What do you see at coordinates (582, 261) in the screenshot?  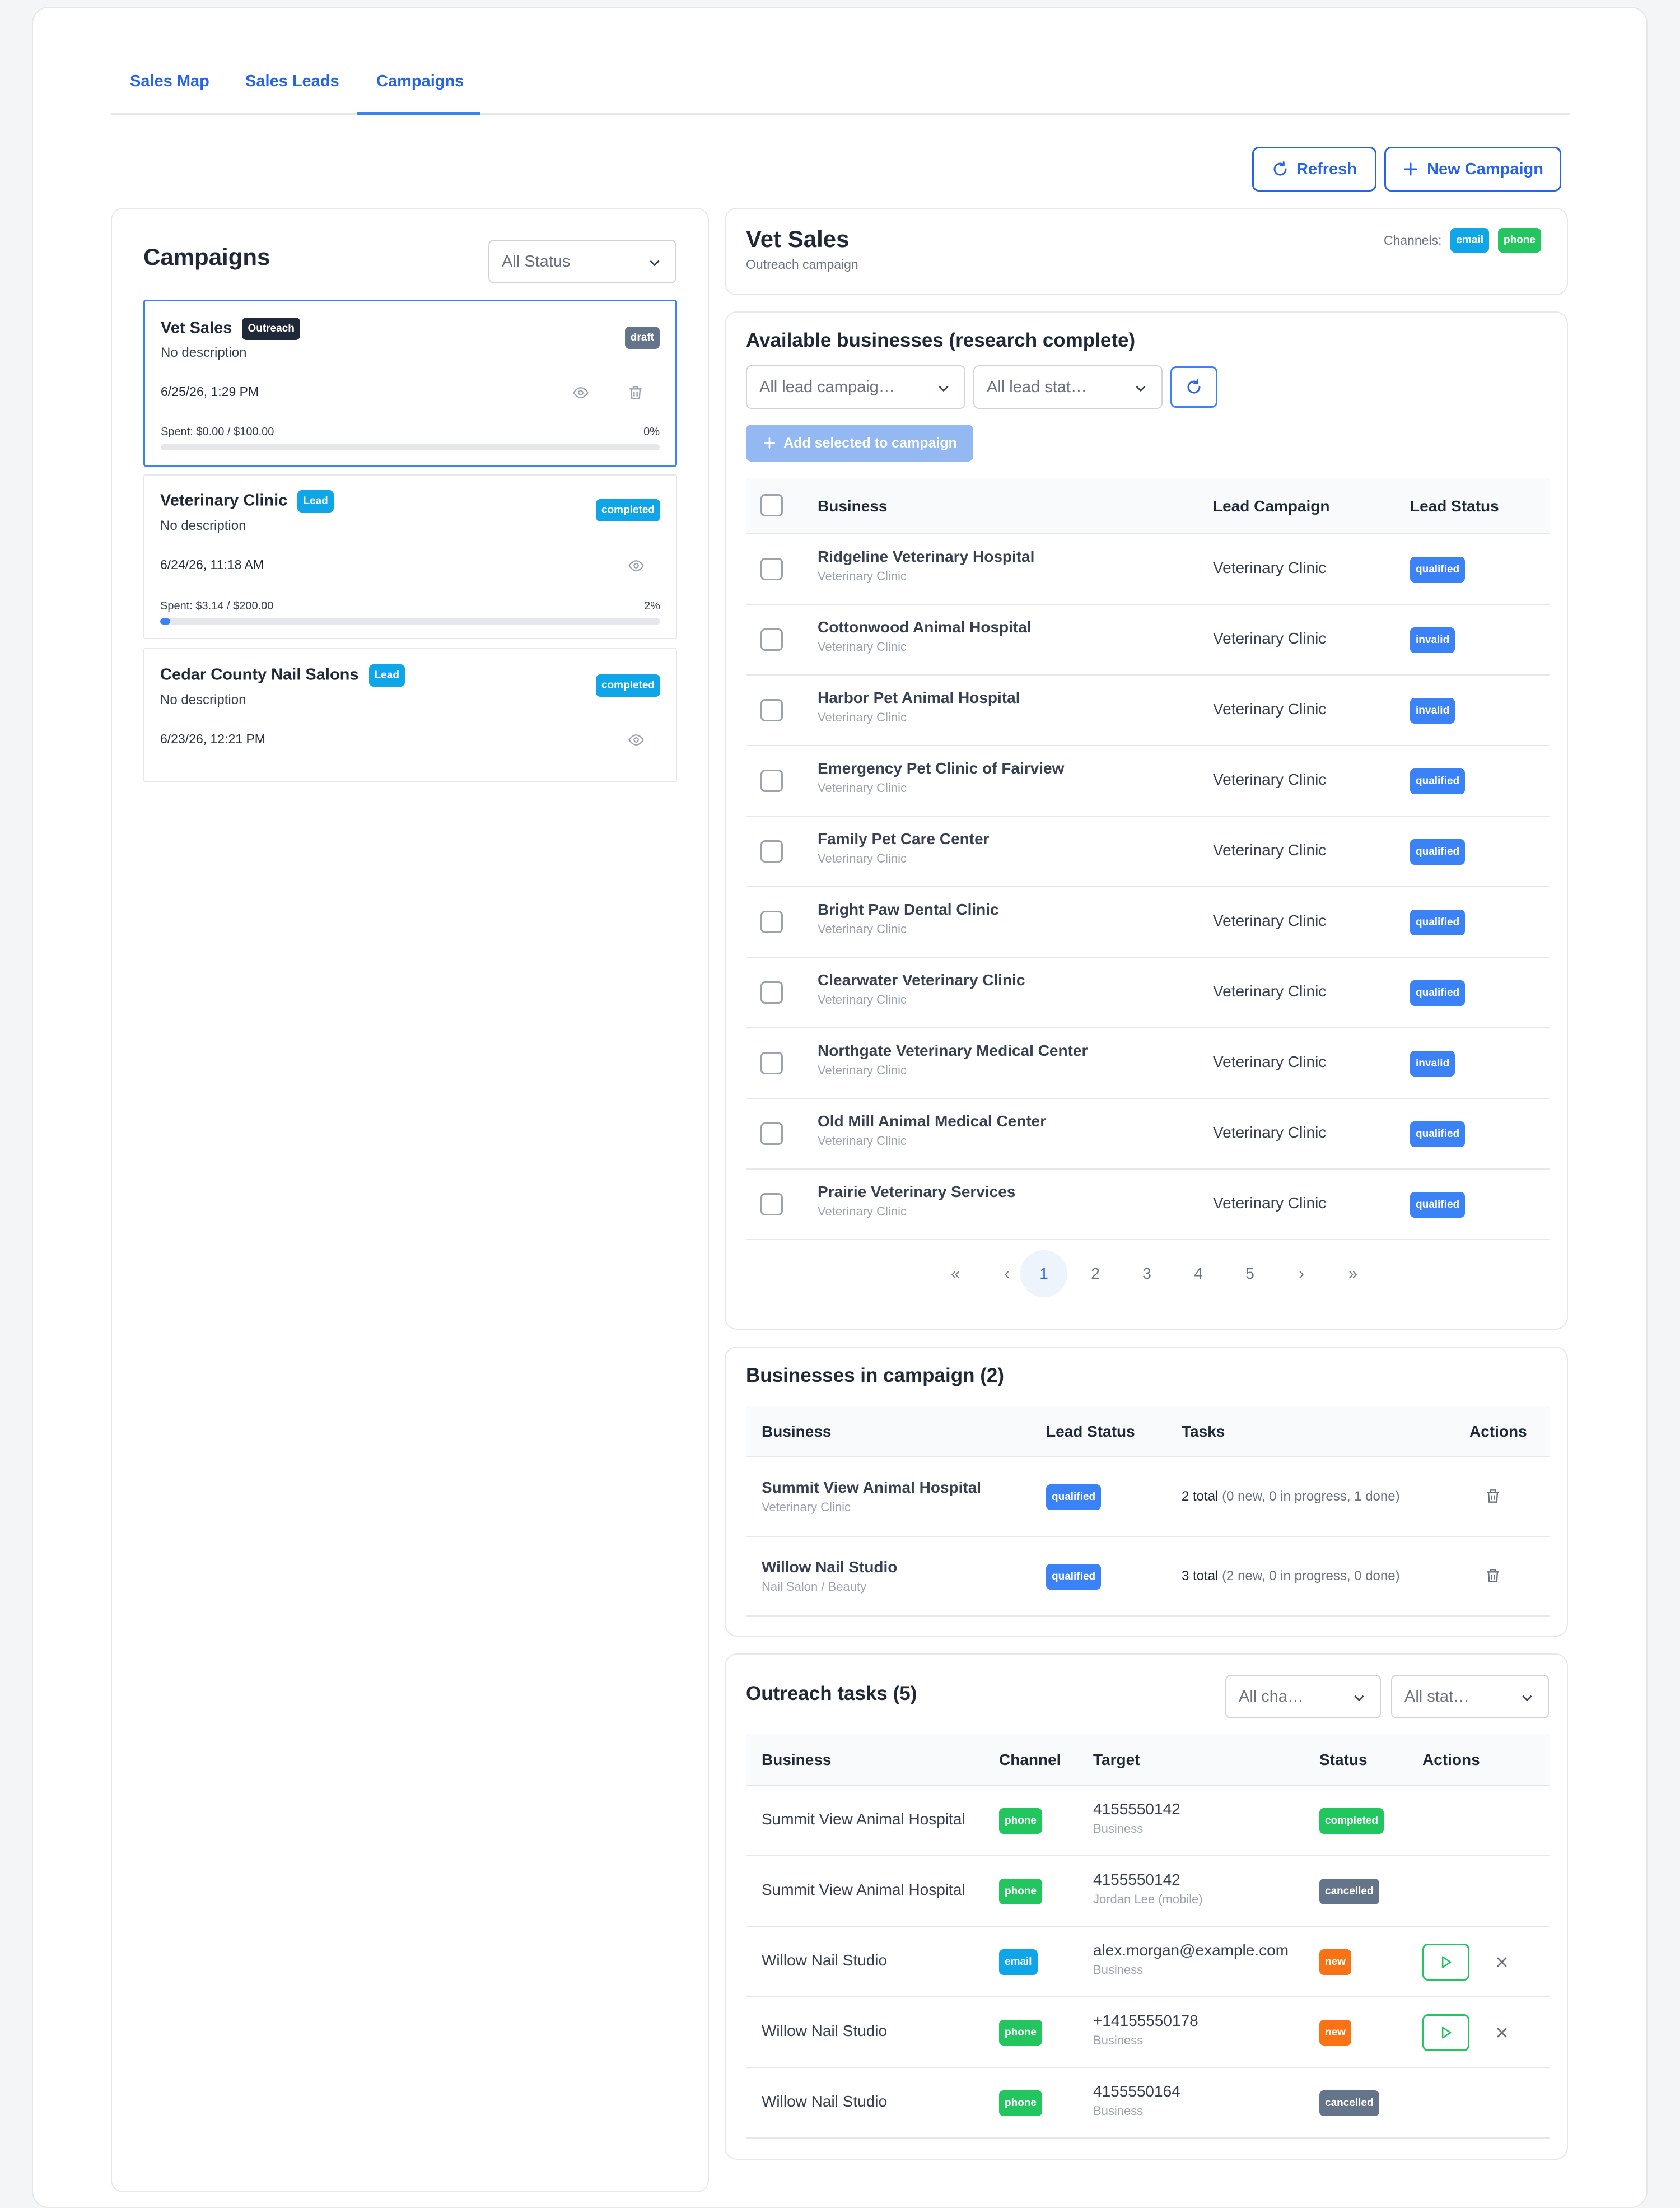 I see `status-filter-select: All Status` at bounding box center [582, 261].